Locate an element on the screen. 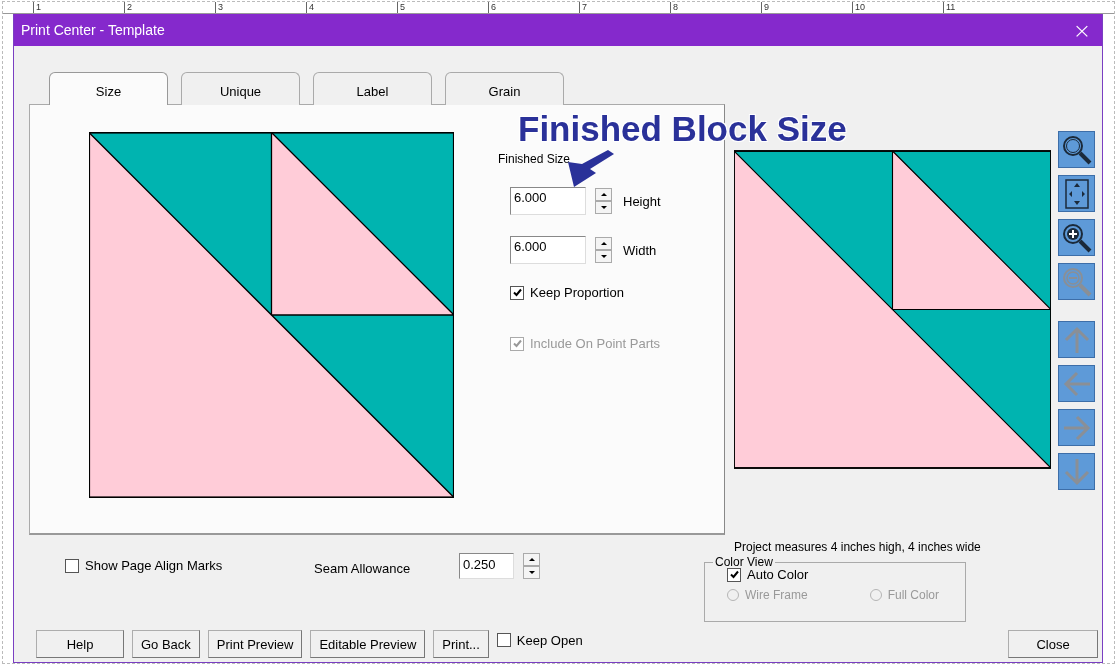 The width and height of the screenshot is (1117, 665). close-button: Close is located at coordinates (1053, 644).